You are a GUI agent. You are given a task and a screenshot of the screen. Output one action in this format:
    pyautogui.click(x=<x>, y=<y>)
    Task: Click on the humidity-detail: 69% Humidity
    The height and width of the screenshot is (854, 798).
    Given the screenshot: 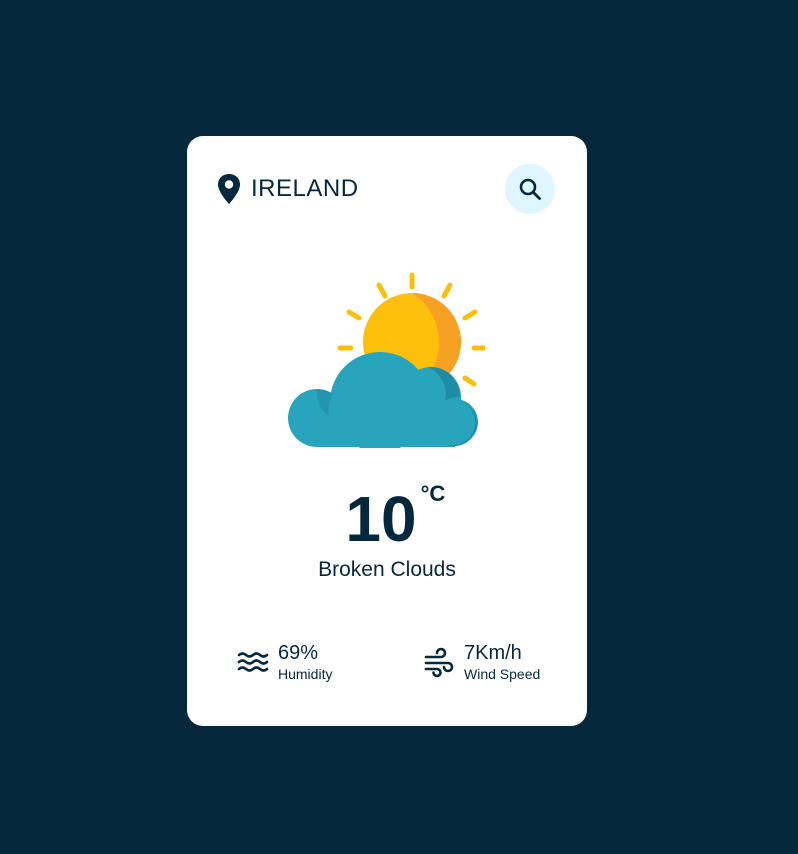 What is the action you would take?
    pyautogui.click(x=284, y=662)
    